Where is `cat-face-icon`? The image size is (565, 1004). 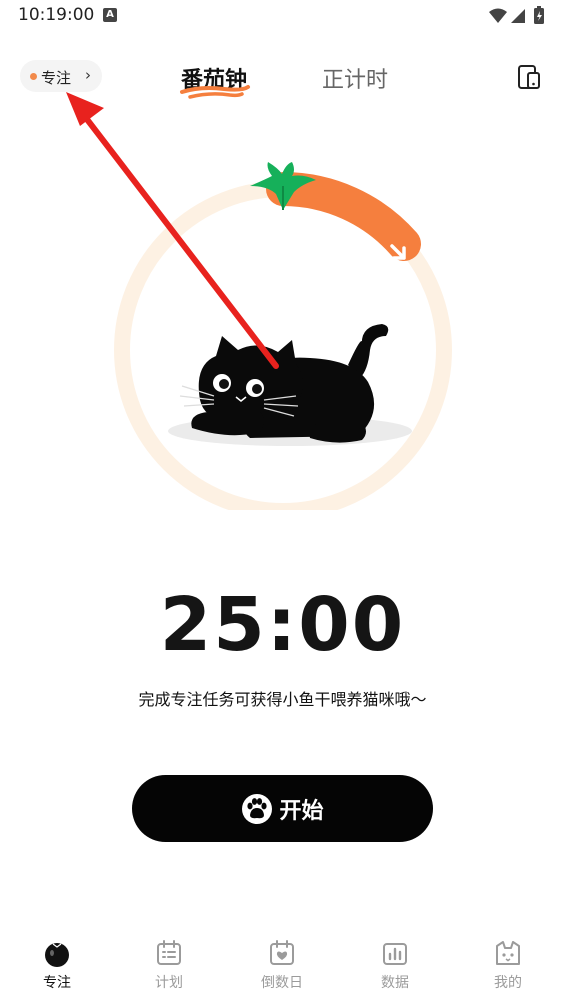
cat-face-icon is located at coordinates (508, 953).